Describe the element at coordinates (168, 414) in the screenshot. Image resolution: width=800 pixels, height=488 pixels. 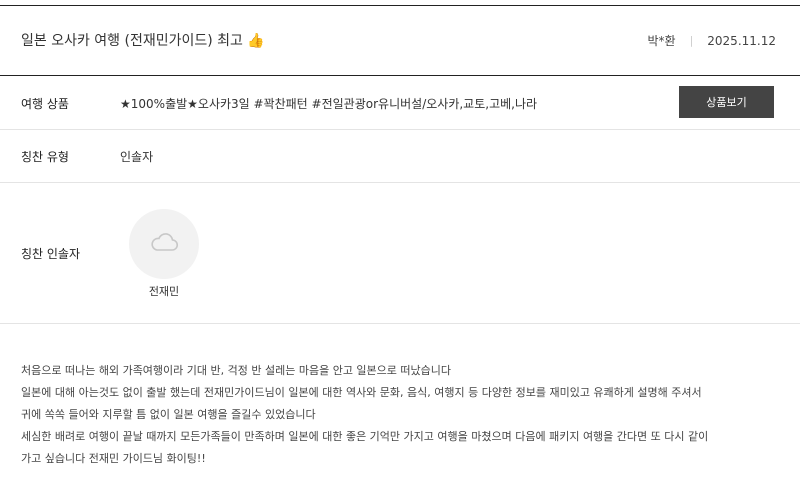
I see `review-line: 귀에 쏙쏙 들어와 지루할 틈 없이 일본 여행을 즐길수 있었습니다` at that location.